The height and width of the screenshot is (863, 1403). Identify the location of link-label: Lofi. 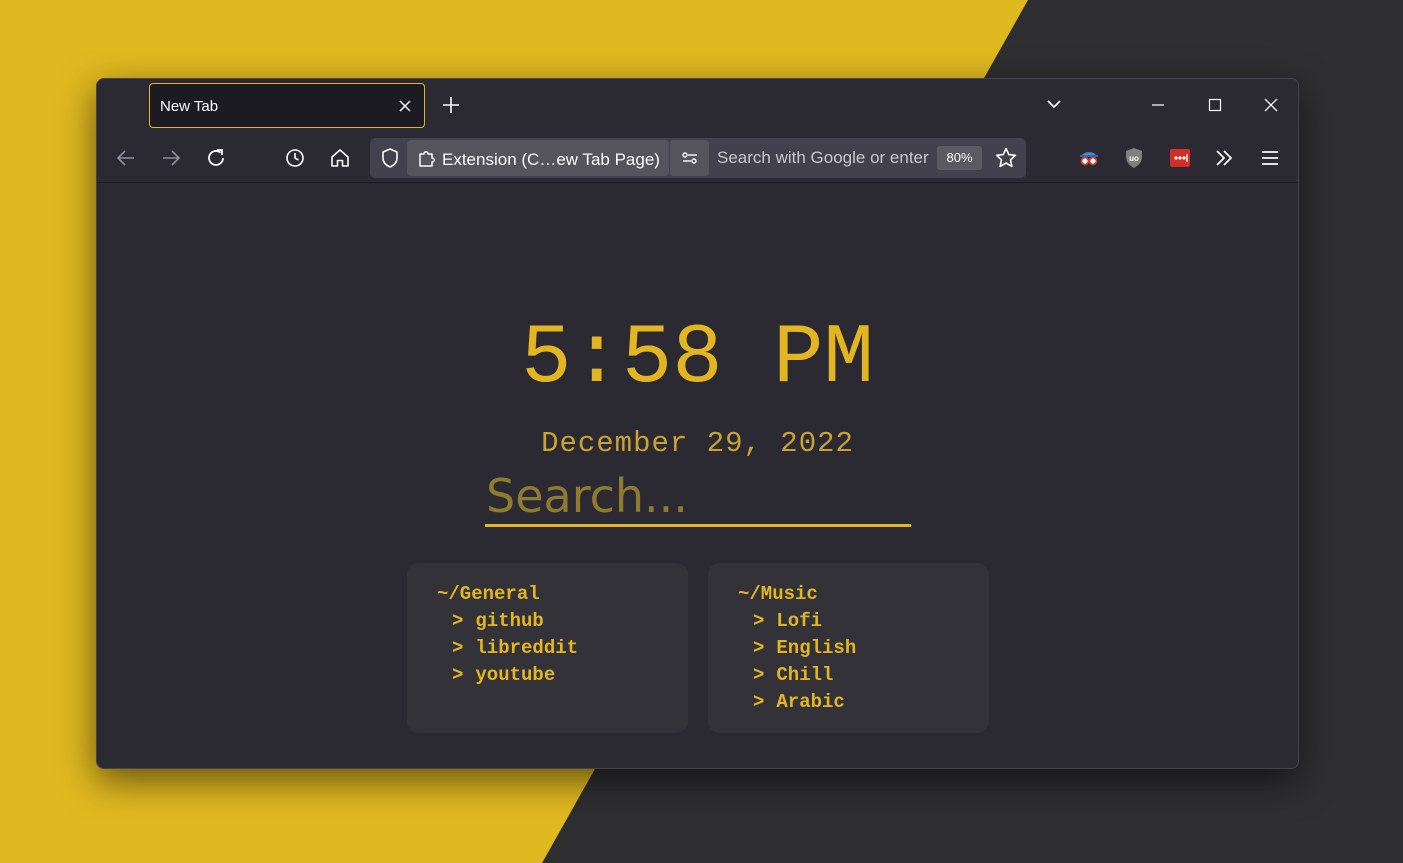
(799, 621).